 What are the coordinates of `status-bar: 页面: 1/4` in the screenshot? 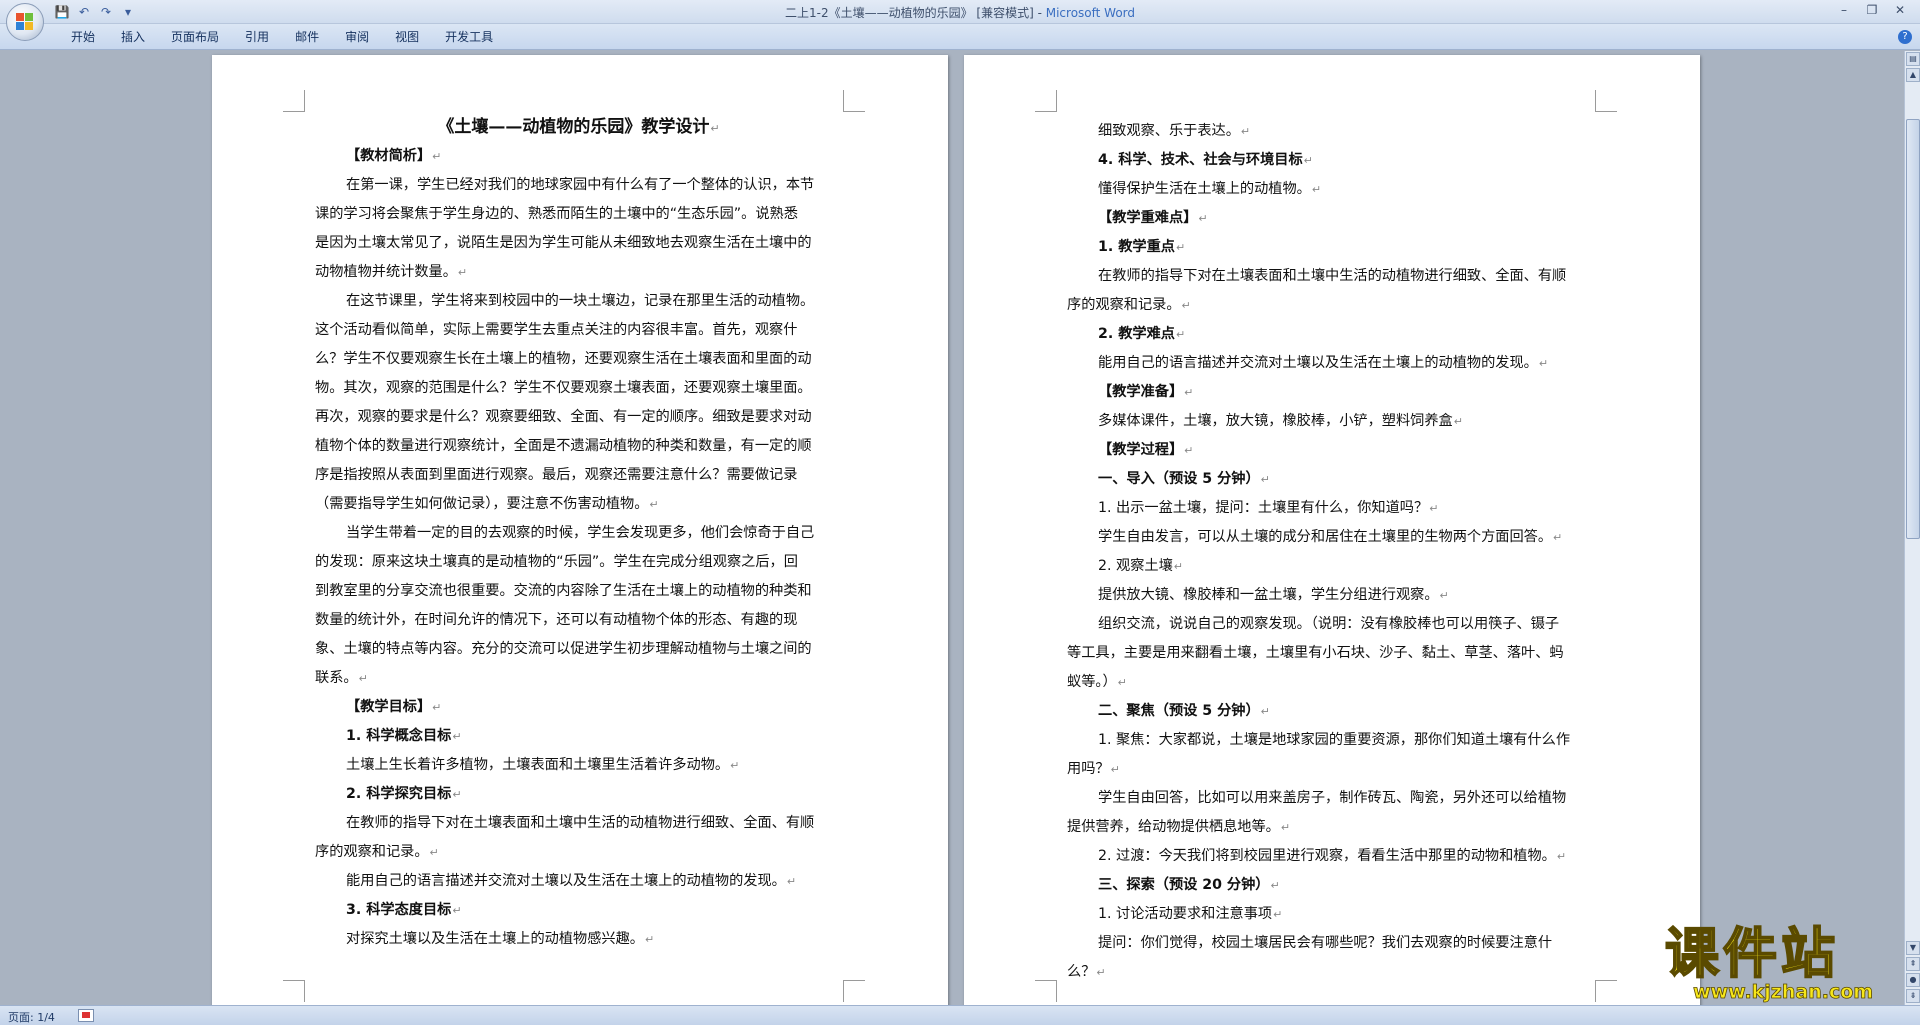 It's located at (960, 1015).